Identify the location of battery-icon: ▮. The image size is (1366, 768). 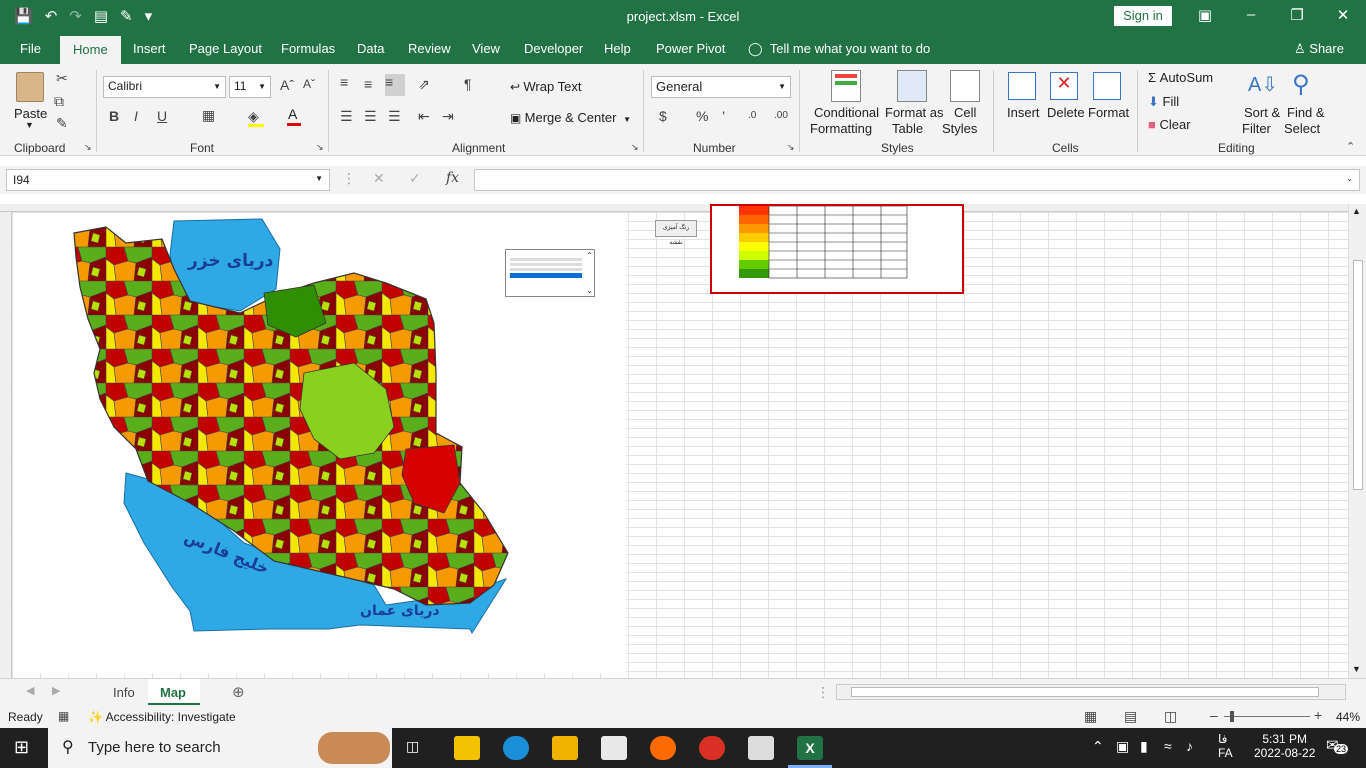
(1144, 746).